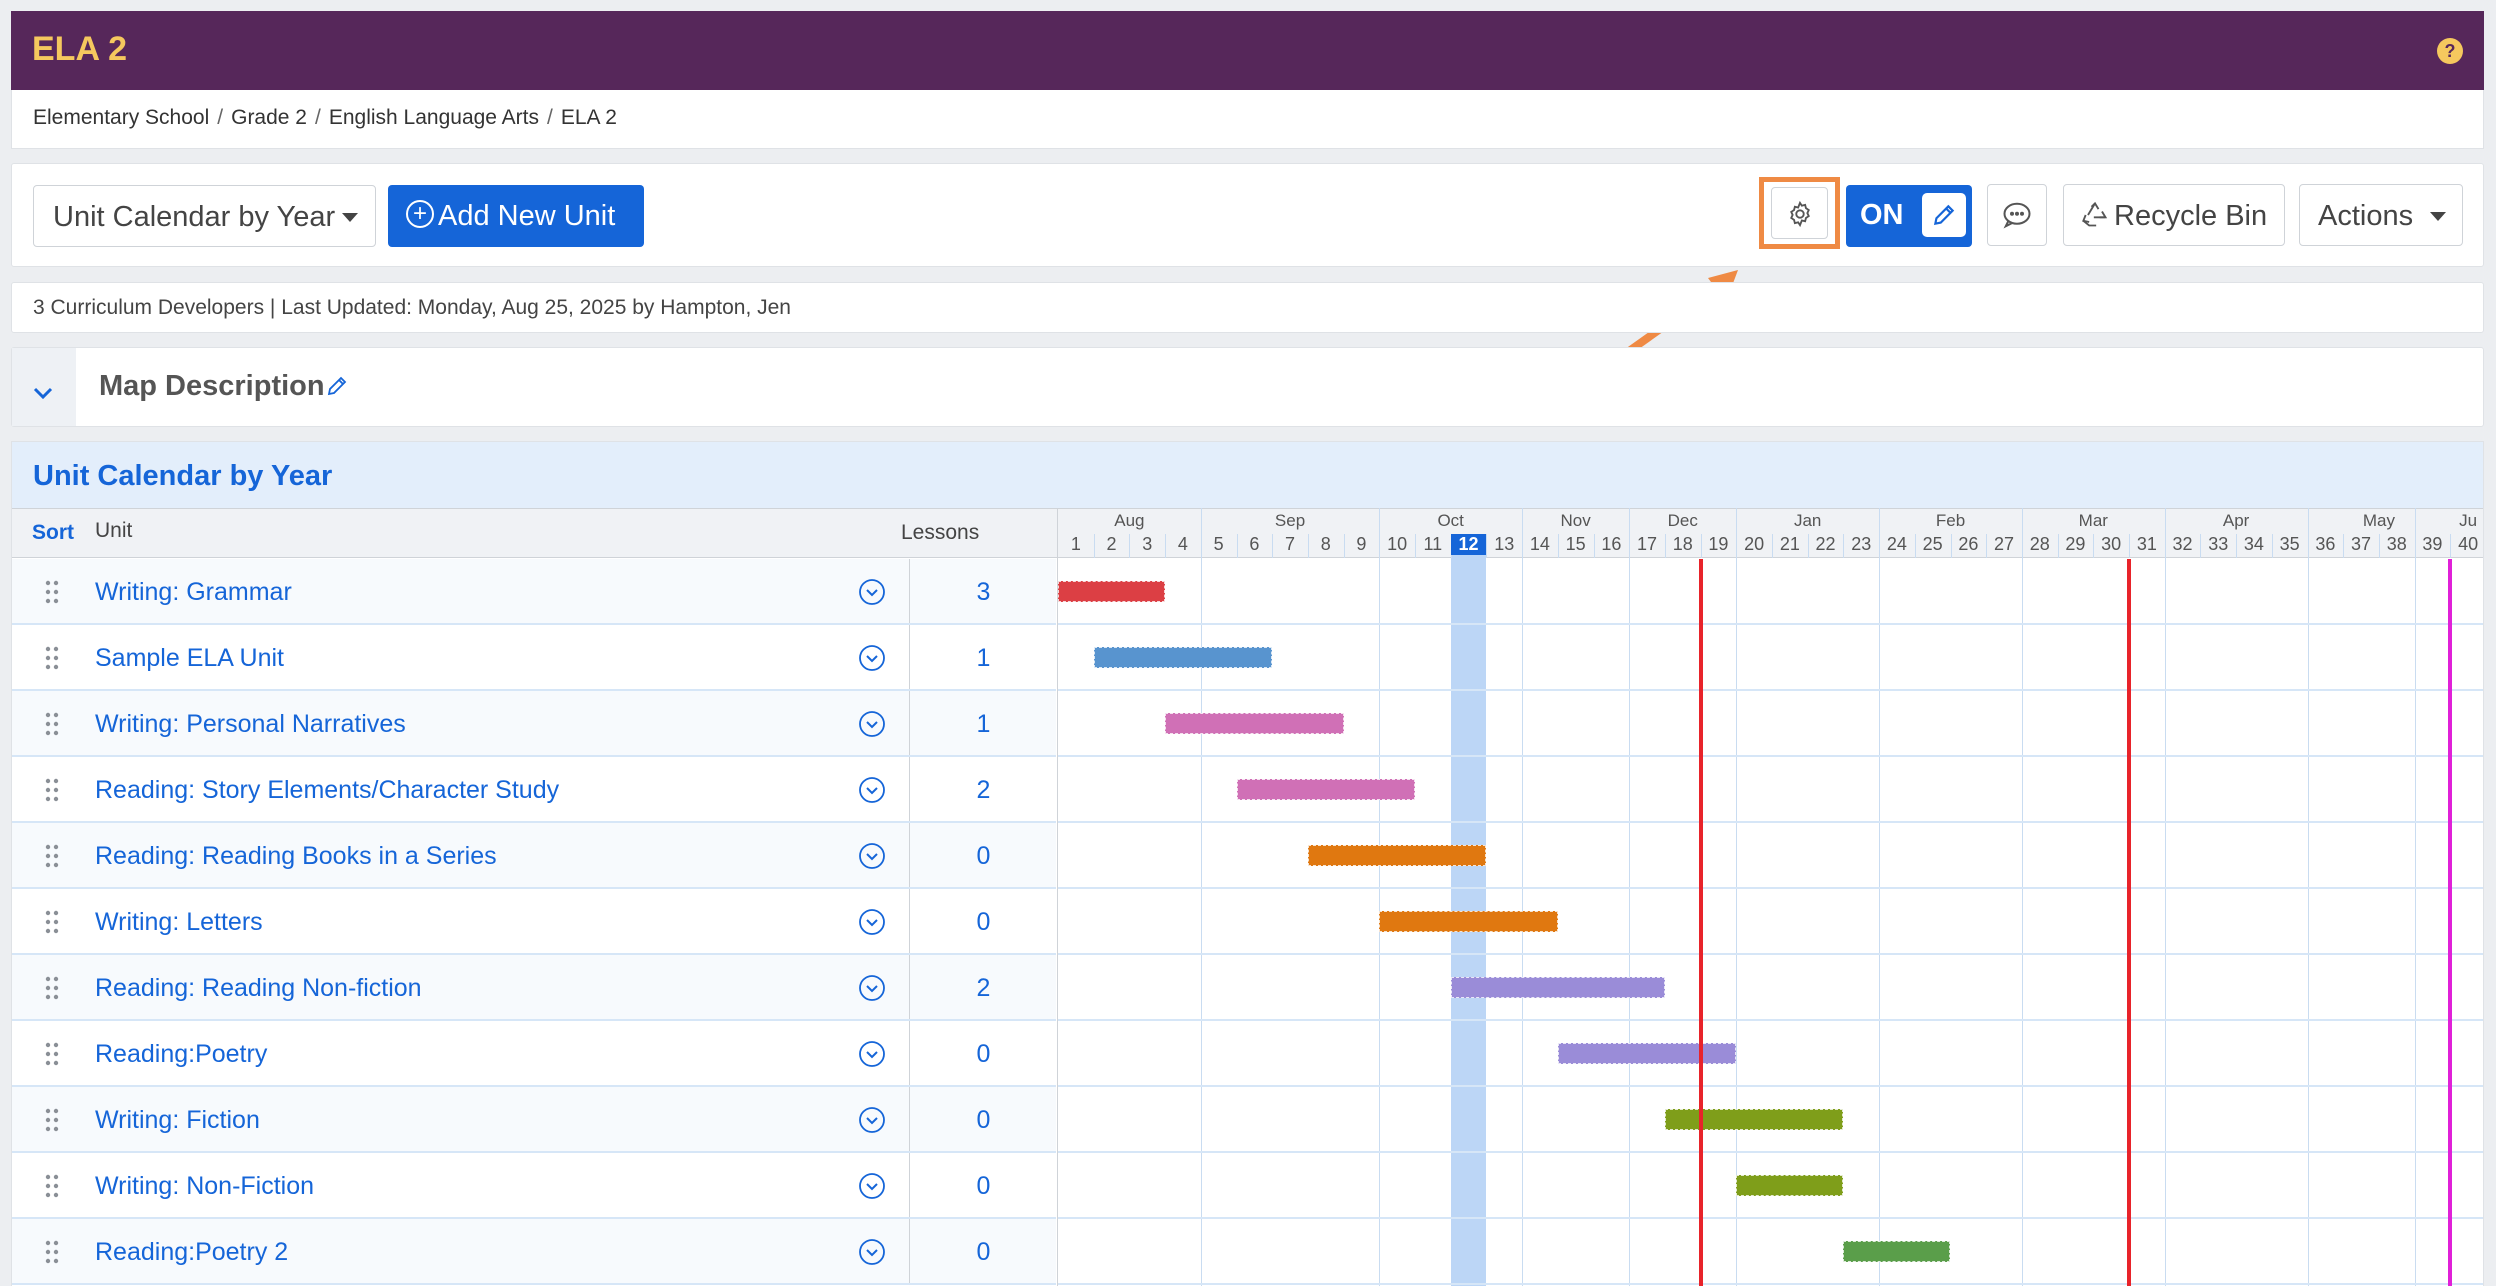  Describe the element at coordinates (534, 1252) in the screenshot. I see `unit-row: Reading:Poetry 2 0` at that location.